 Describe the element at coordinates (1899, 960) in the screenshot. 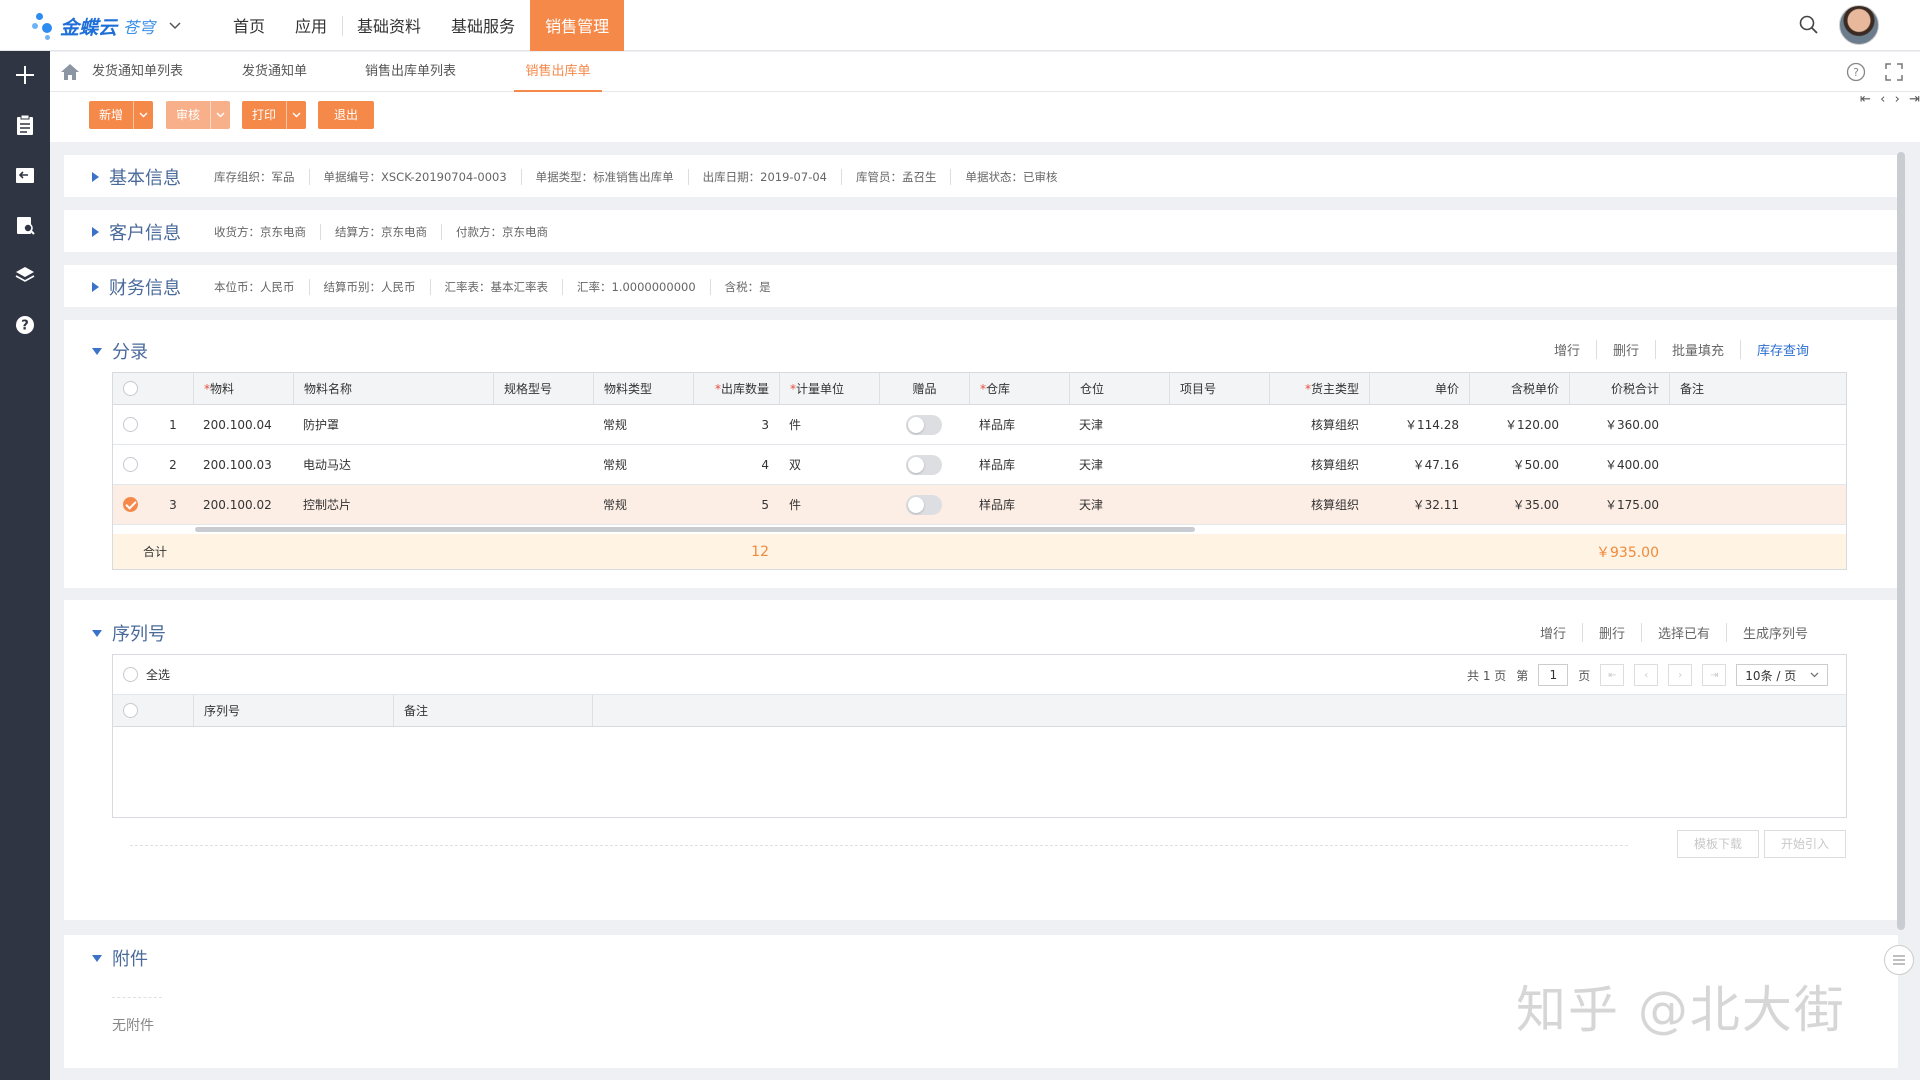

I see `menu-lines-icon` at that location.